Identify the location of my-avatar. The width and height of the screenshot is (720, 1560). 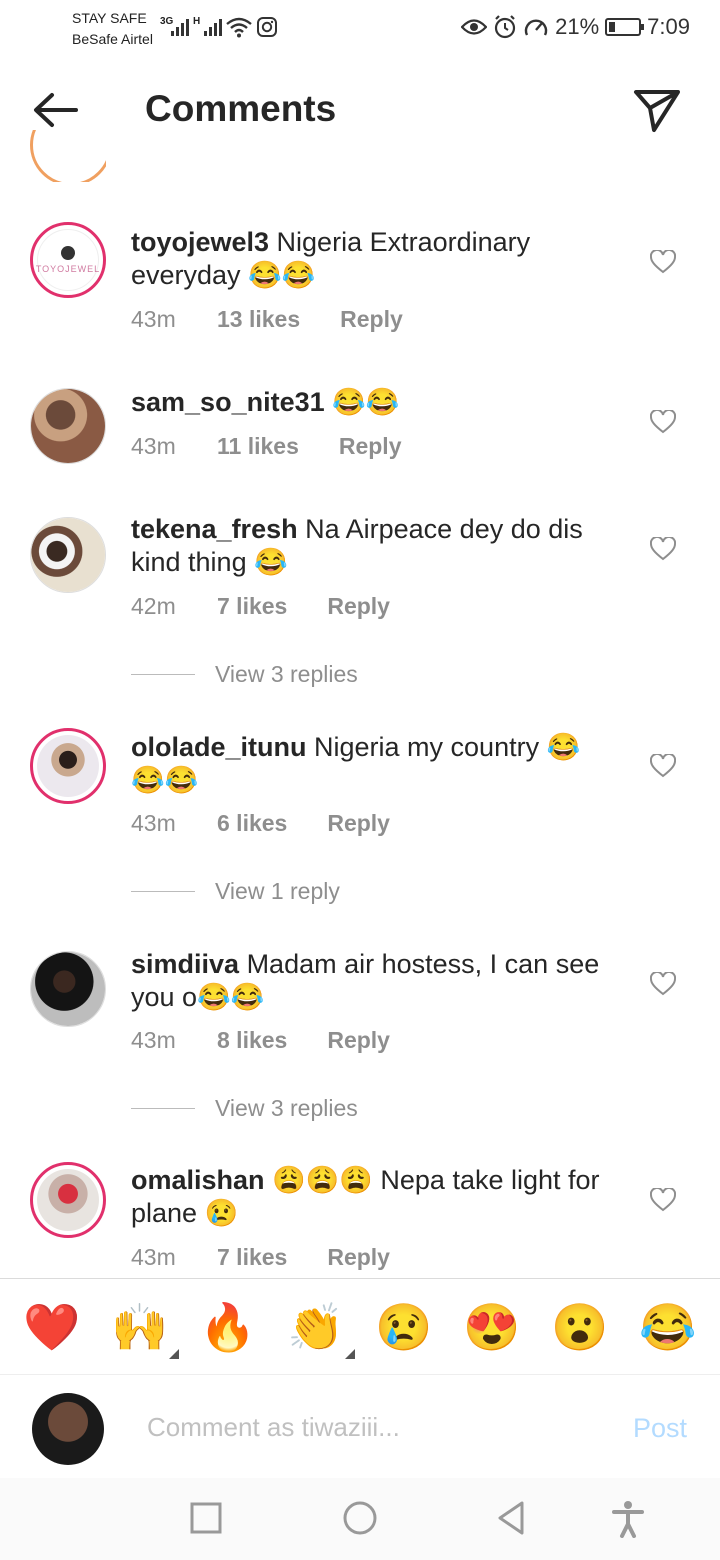
(68, 1429).